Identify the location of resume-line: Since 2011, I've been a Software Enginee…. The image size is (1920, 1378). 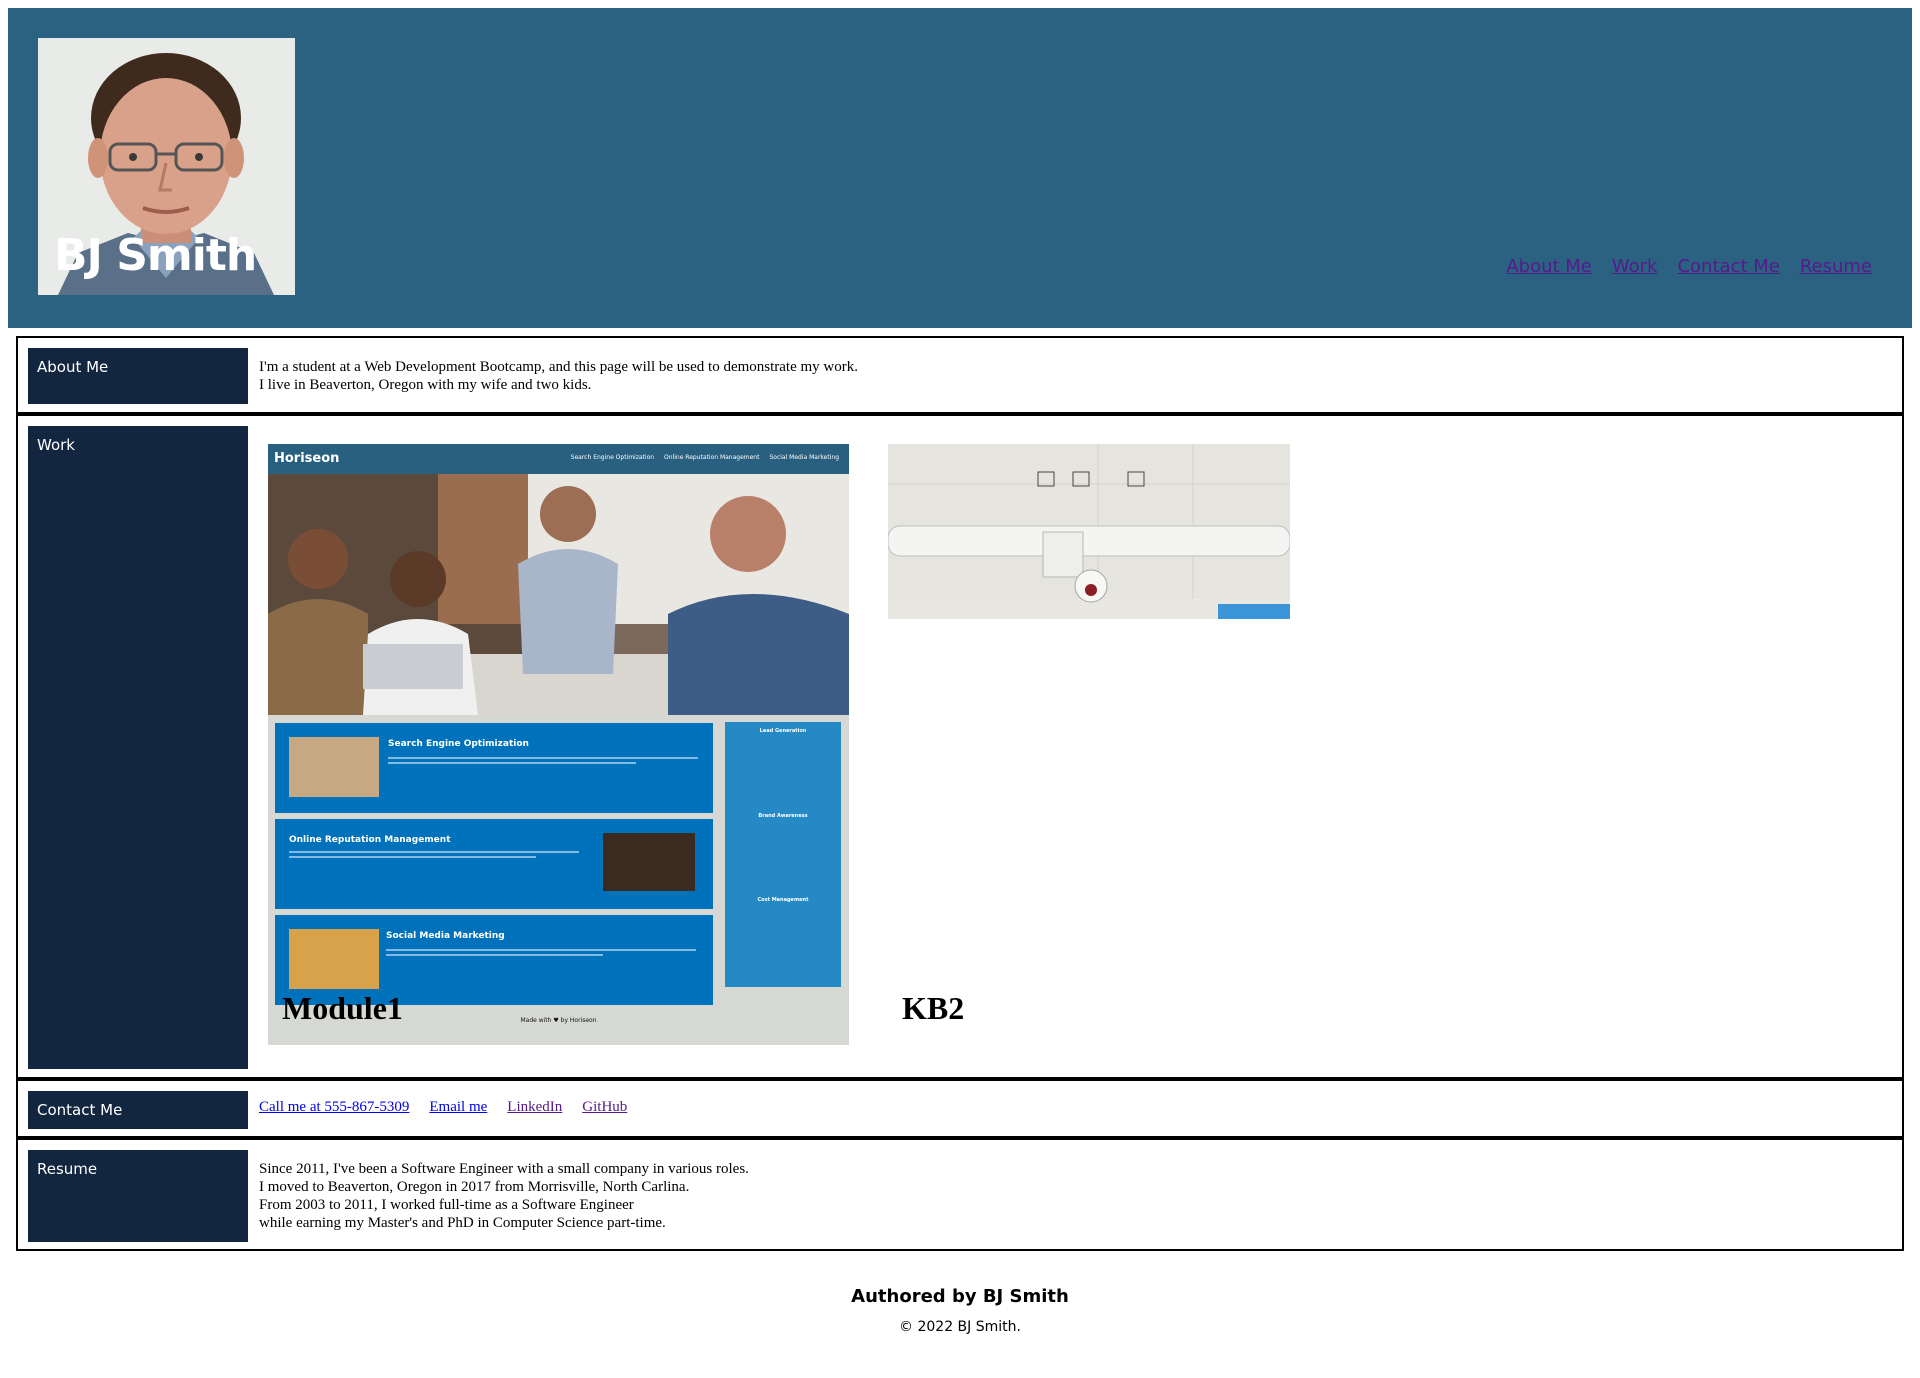
(504, 1169).